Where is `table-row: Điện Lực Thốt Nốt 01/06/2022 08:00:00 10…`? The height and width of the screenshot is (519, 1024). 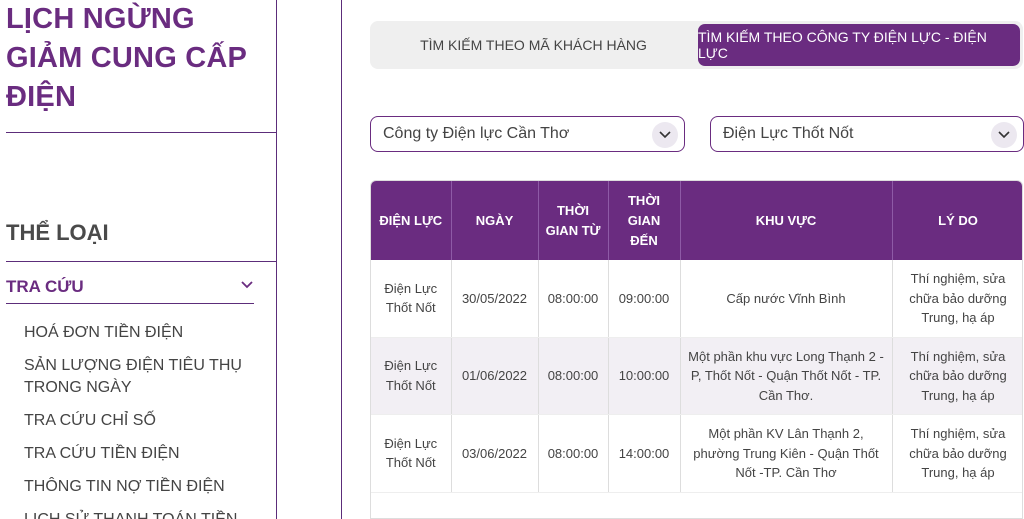 table-row: Điện Lực Thốt Nốt 01/06/2022 08:00:00 10… is located at coordinates (696, 376).